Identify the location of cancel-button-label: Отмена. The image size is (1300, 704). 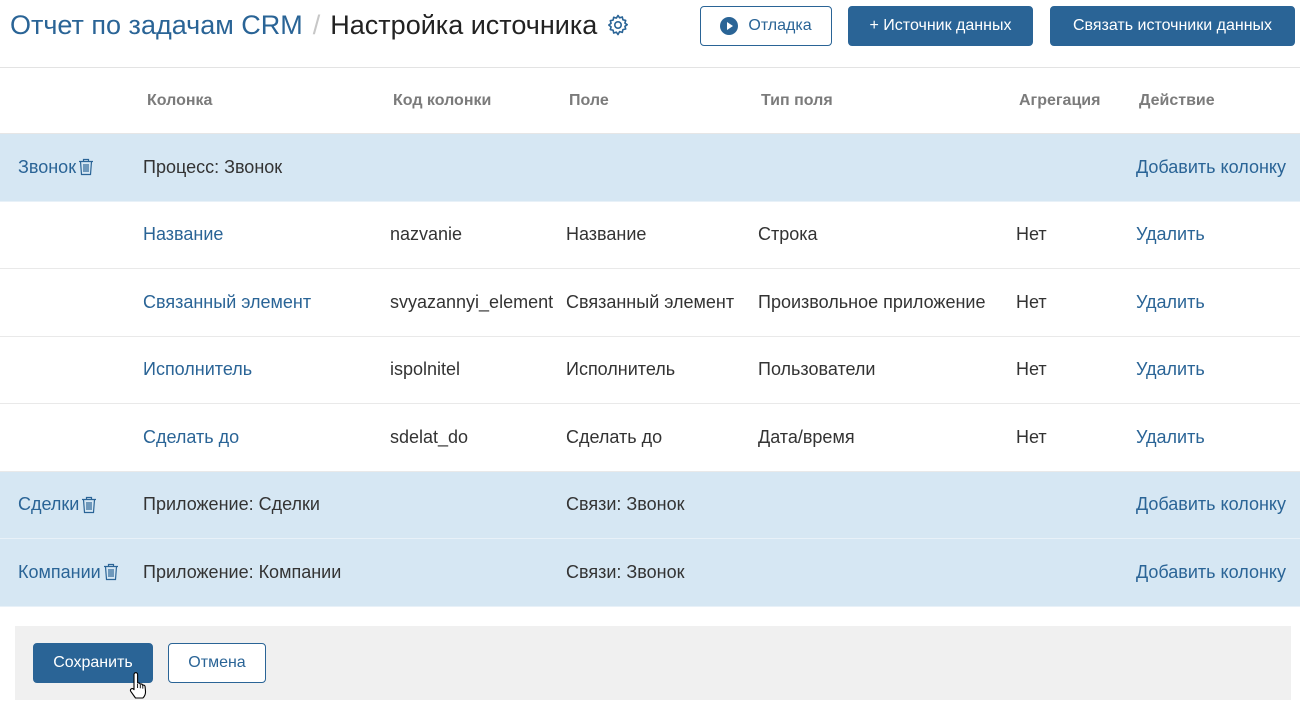
(217, 662).